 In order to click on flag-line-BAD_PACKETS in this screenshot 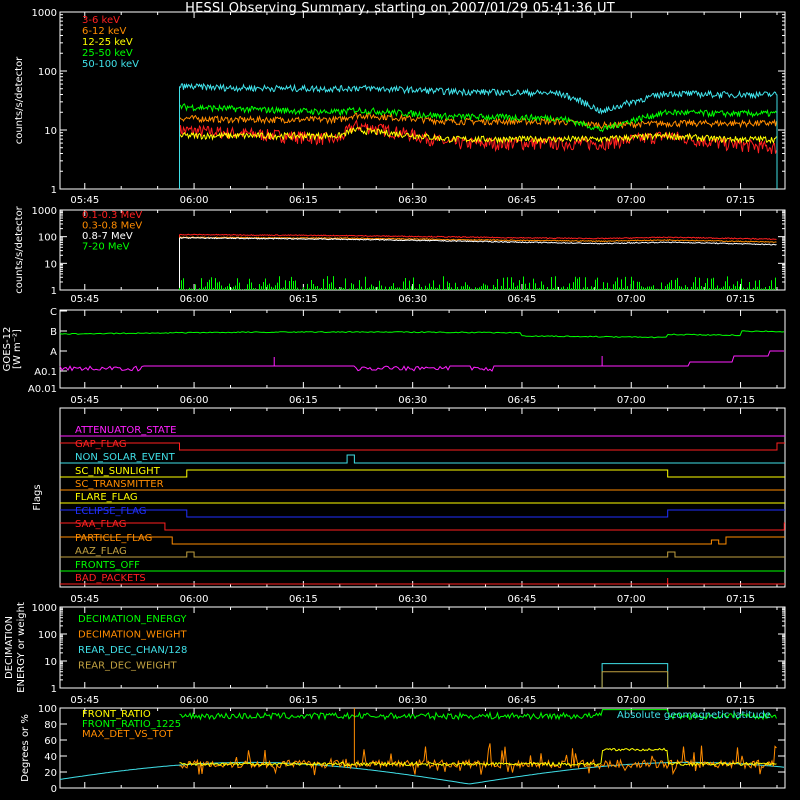, I will do `click(422, 581)`.